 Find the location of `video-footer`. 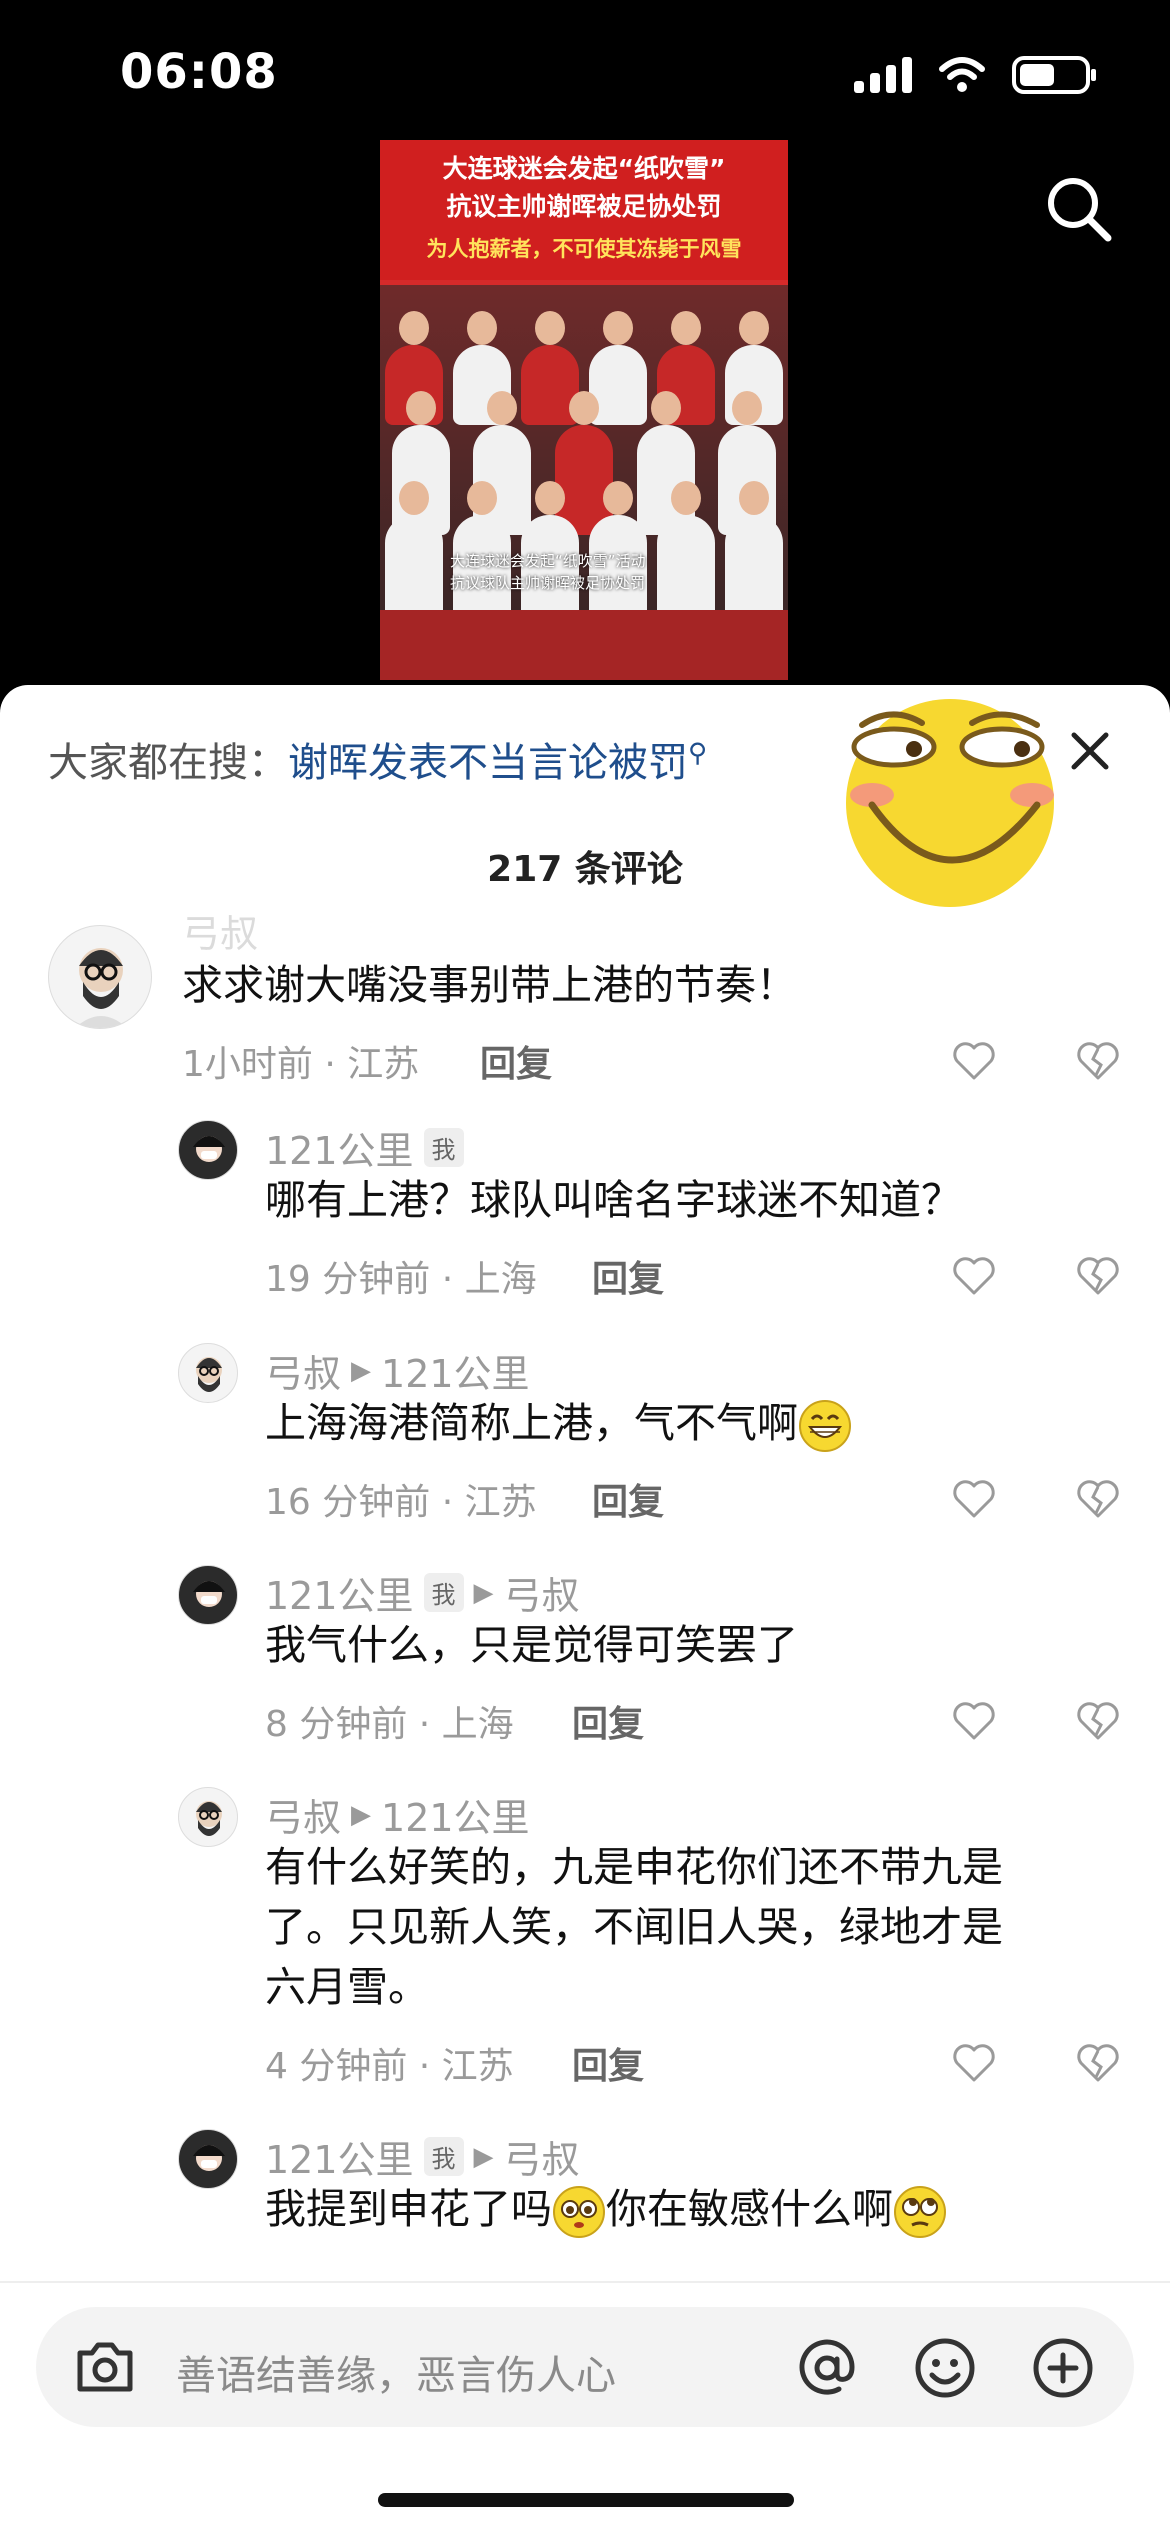

video-footer is located at coordinates (584, 645).